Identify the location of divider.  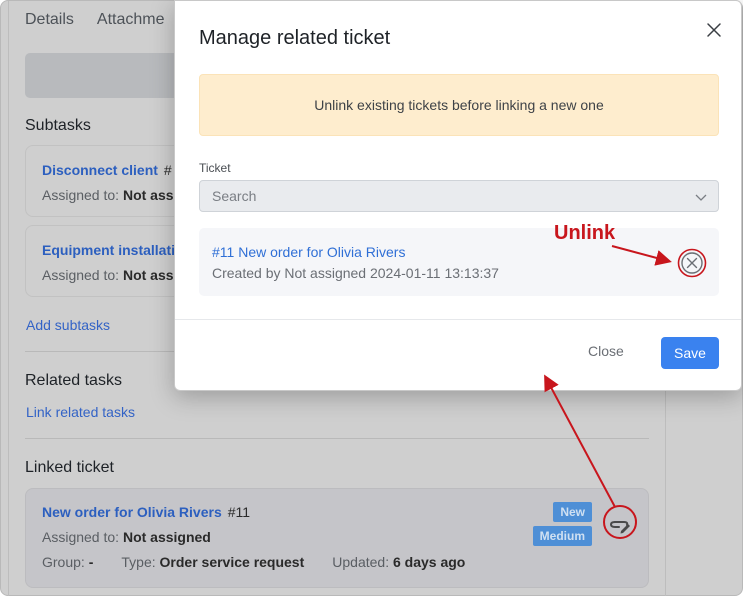
(337, 438).